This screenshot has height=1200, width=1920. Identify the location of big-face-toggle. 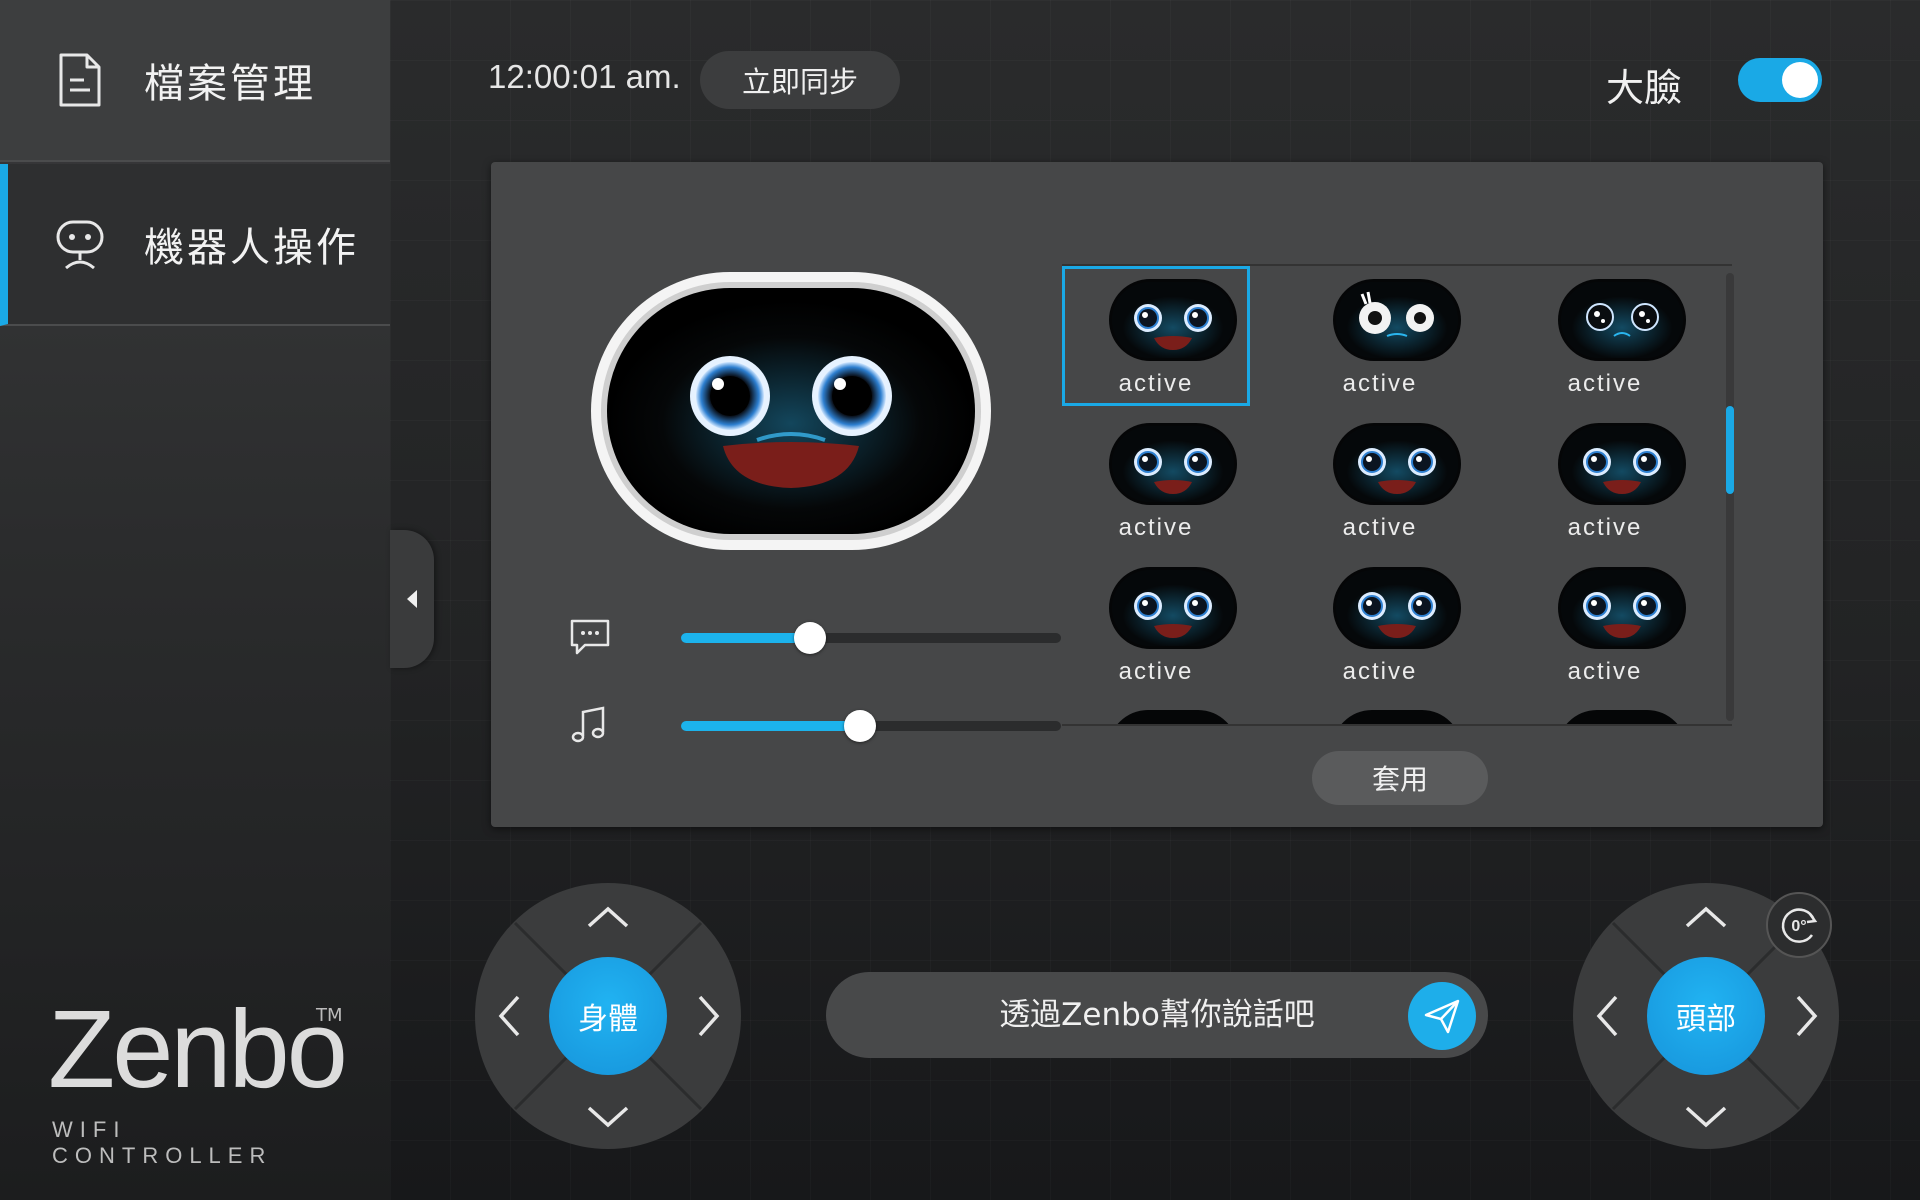
(1780, 80).